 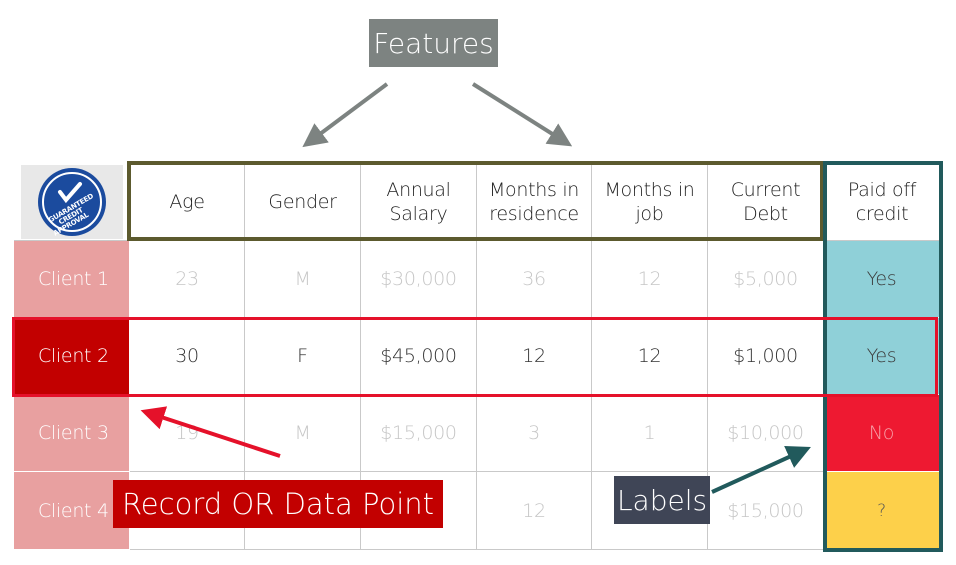 I want to click on features-tag-label: Features, so click(x=433, y=43).